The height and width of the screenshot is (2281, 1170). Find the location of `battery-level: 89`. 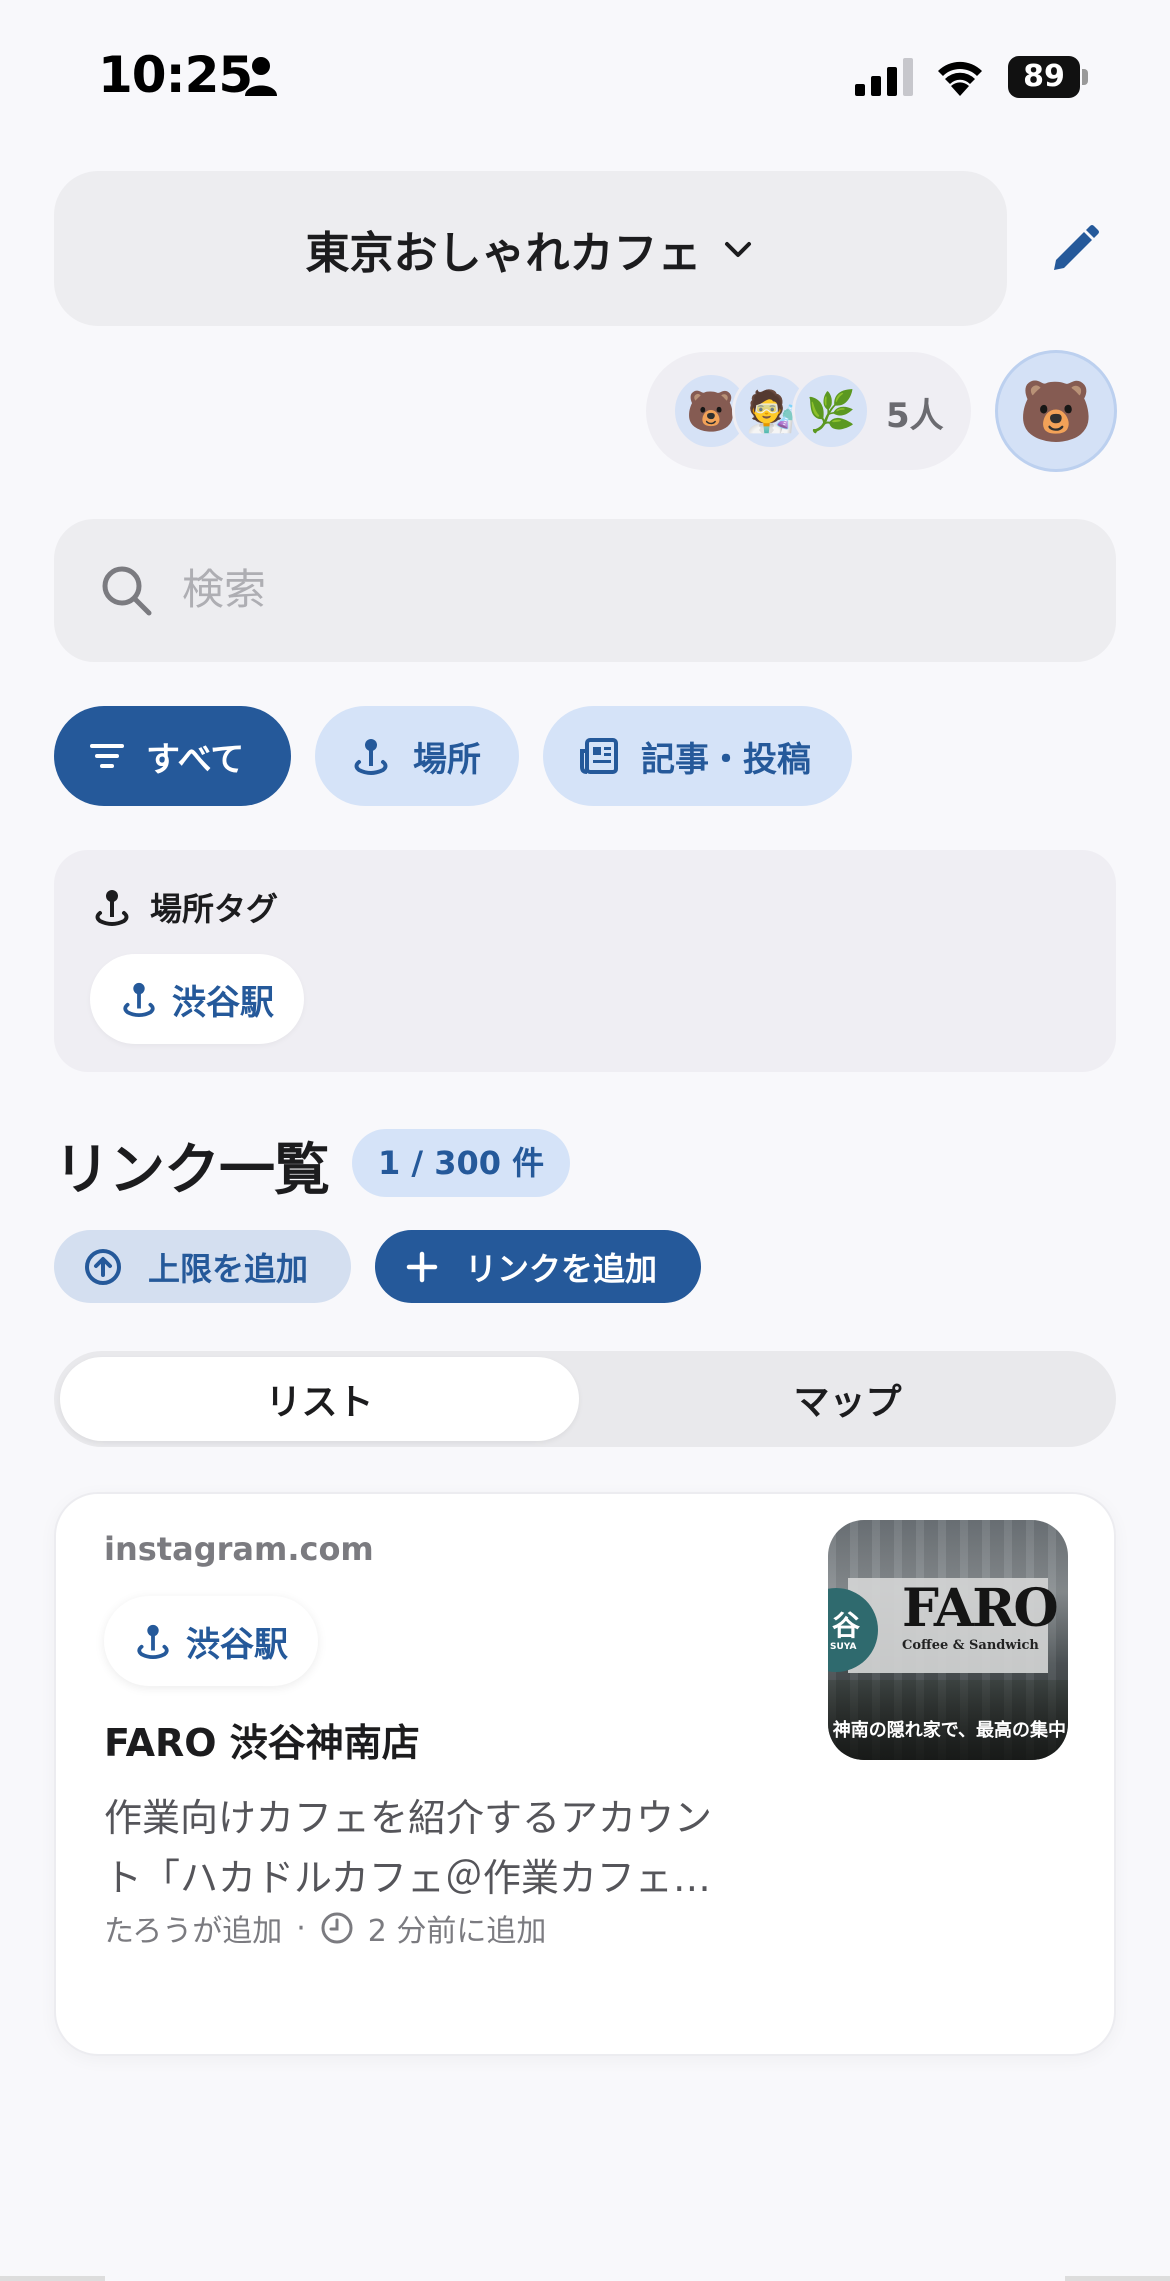

battery-level: 89 is located at coordinates (1044, 77).